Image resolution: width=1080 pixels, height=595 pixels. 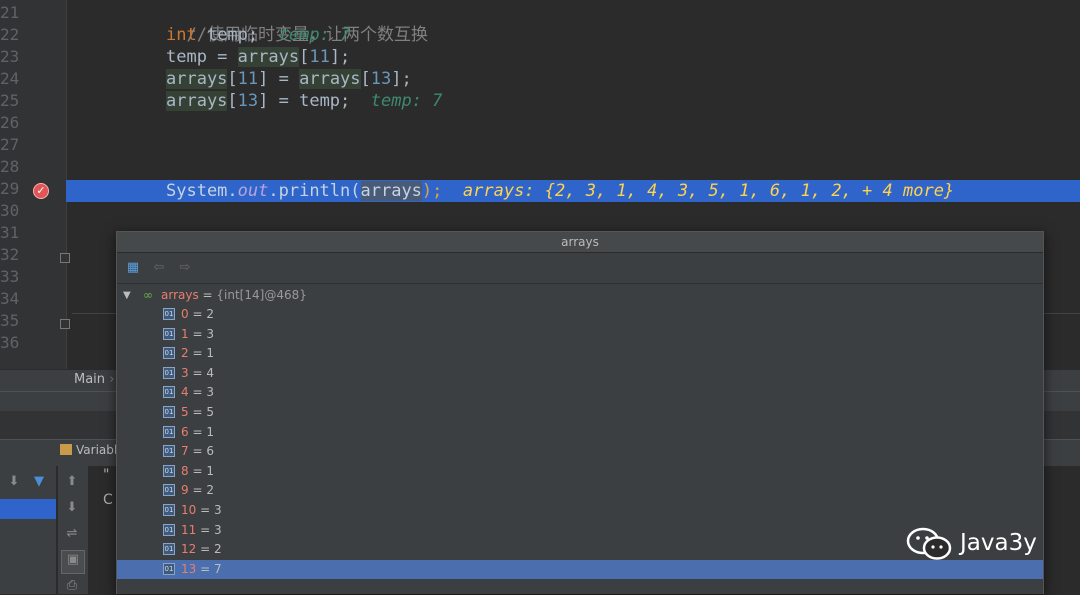 What do you see at coordinates (72, 586) in the screenshot?
I see `print-icon: ⎙` at bounding box center [72, 586].